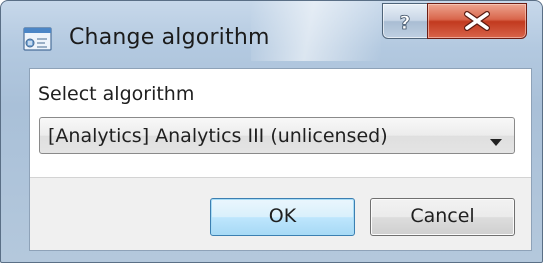 The width and height of the screenshot is (543, 263). I want to click on cancel-button: Cancel, so click(442, 217).